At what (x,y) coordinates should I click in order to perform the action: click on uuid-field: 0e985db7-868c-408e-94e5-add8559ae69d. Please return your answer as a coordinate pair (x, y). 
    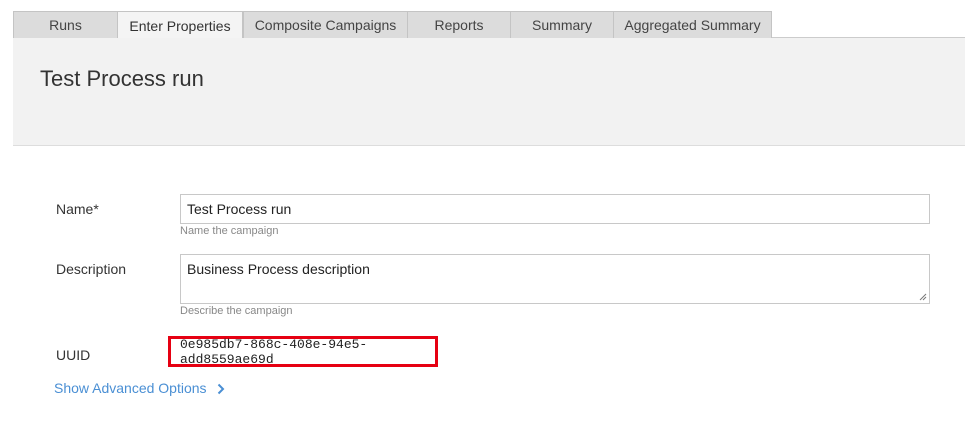
    Looking at the image, I should click on (303, 351).